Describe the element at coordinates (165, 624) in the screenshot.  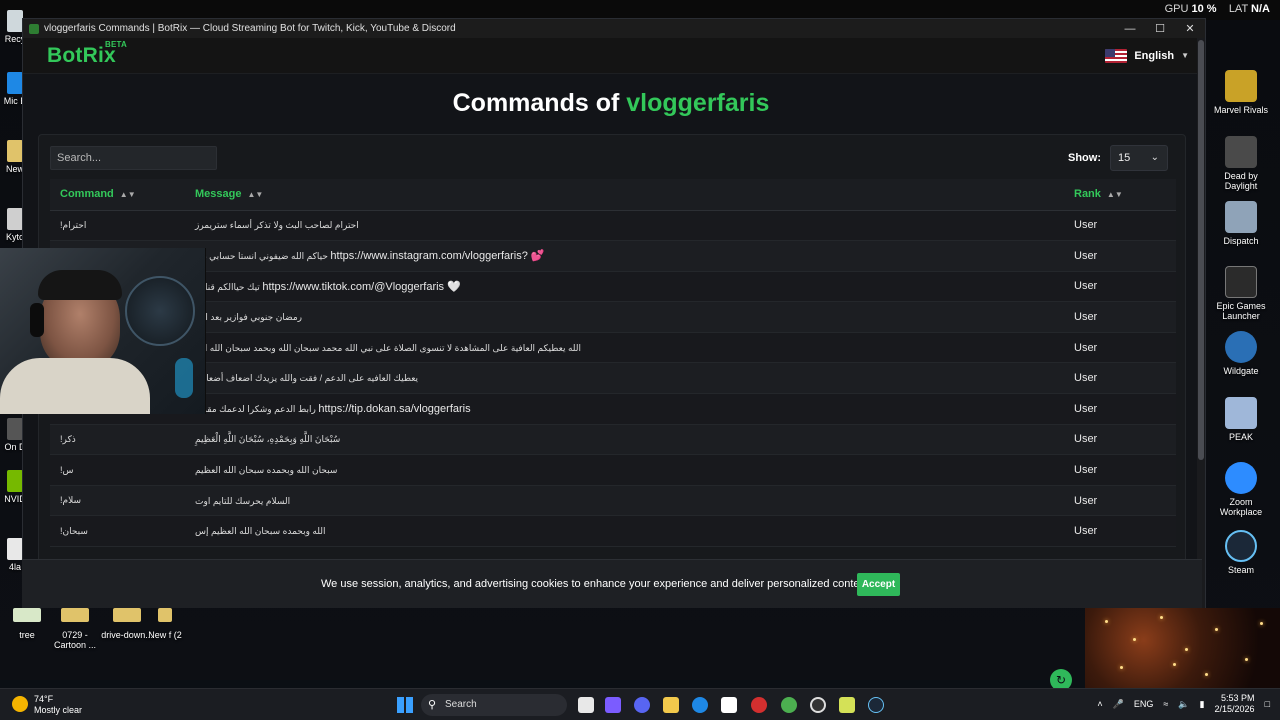
I see `desktop-icon-new-folder: New f (2` at that location.